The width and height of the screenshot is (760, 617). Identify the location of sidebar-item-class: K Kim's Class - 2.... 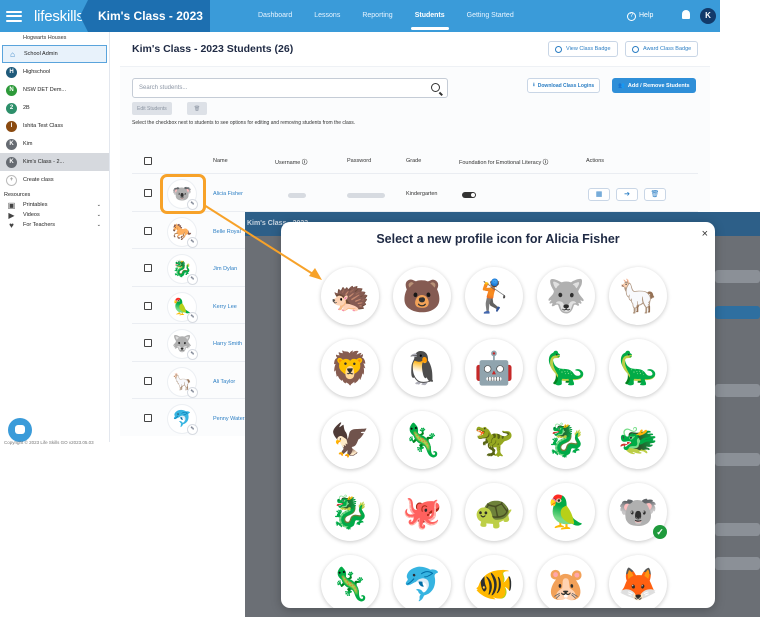
(54, 162).